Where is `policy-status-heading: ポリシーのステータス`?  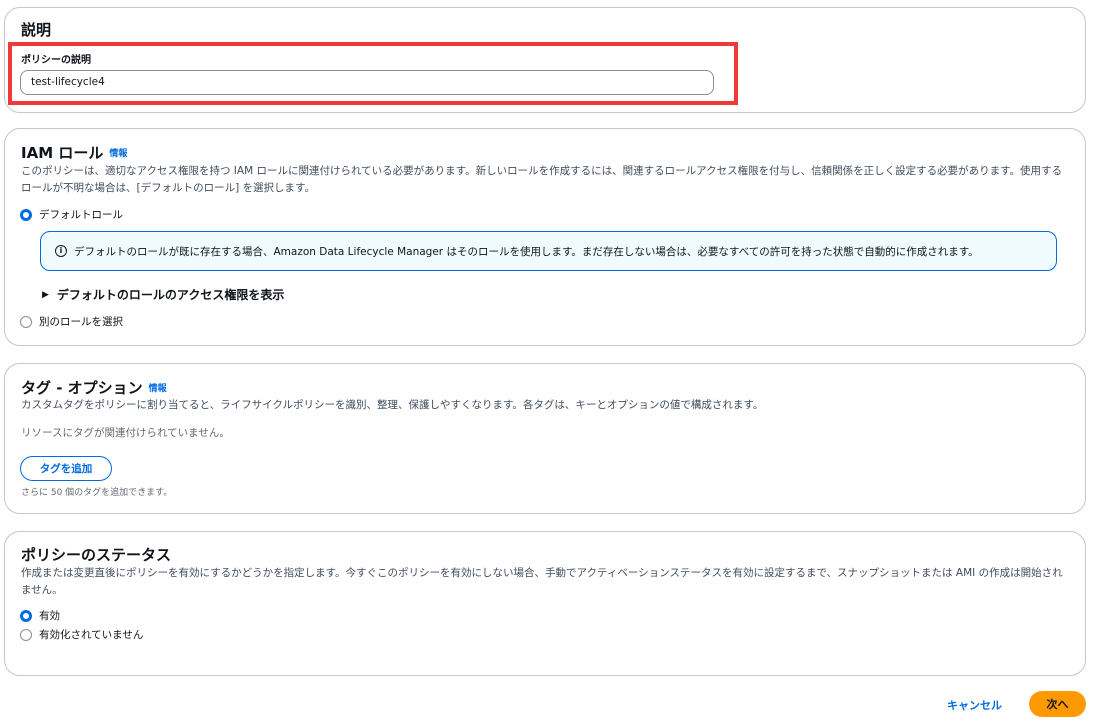
policy-status-heading: ポリシーのステータス is located at coordinates (96, 555).